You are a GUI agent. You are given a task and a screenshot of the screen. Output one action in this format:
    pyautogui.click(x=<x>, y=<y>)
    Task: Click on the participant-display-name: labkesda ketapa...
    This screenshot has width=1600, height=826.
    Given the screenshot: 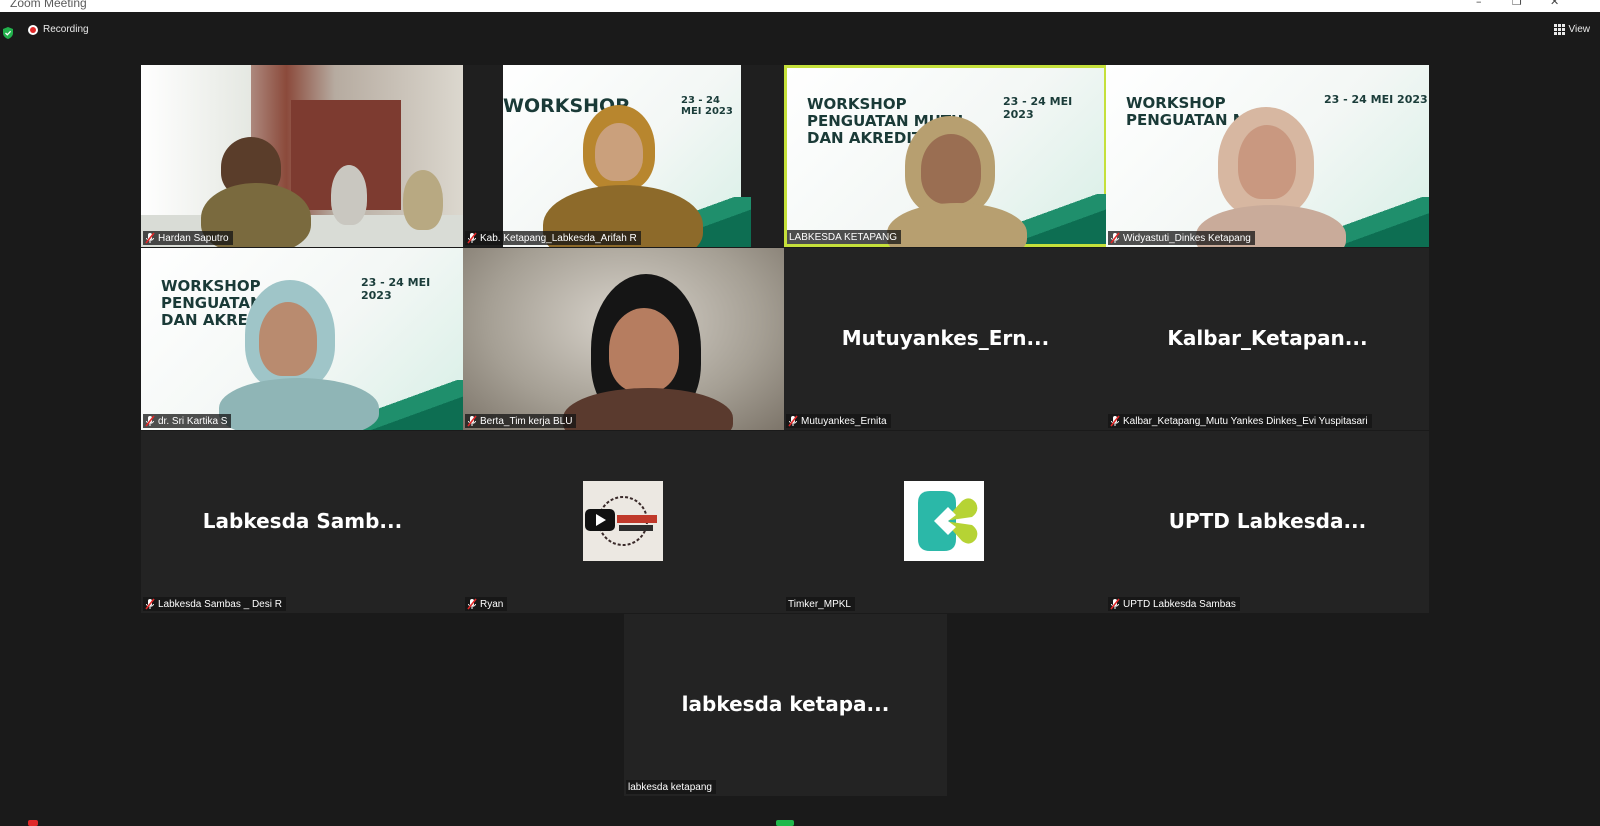 What is the action you would take?
    pyautogui.click(x=785, y=704)
    